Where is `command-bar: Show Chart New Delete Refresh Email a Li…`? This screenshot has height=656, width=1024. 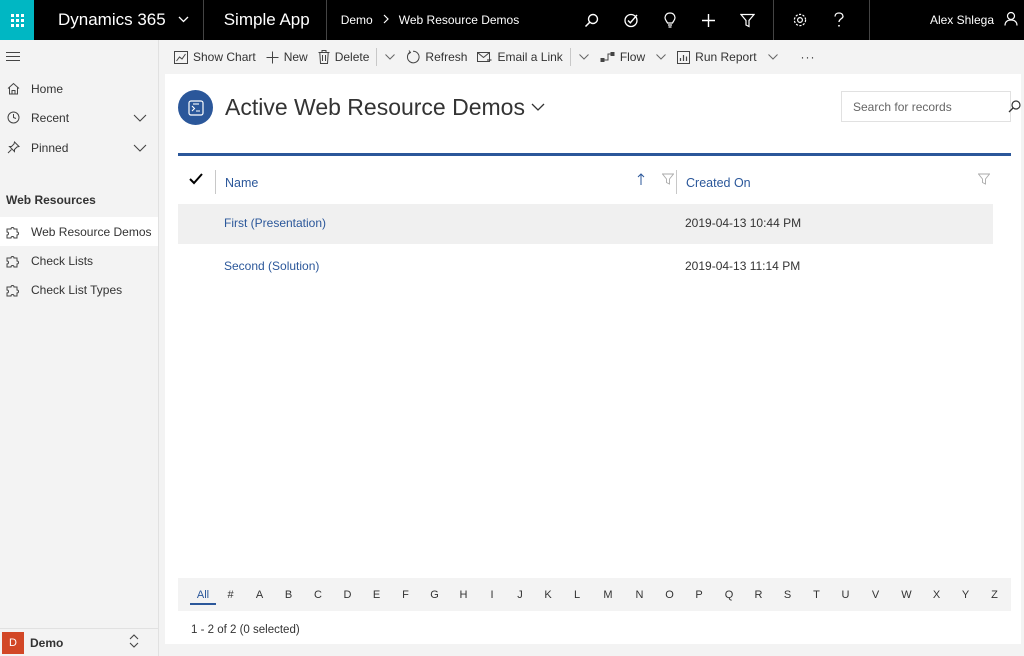 command-bar: Show Chart New Delete Refresh Email a Li… is located at coordinates (591, 57).